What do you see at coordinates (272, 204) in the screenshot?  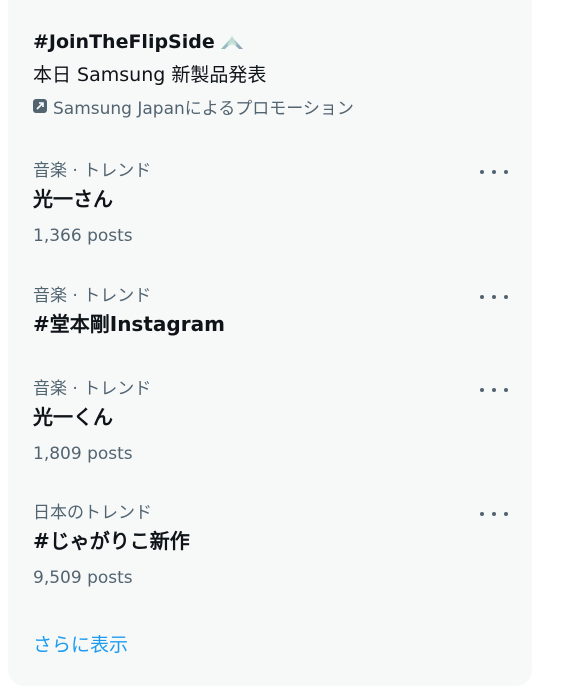 I see `trend-item: 音楽 · トレンド 光一さん 1,366 posts` at bounding box center [272, 204].